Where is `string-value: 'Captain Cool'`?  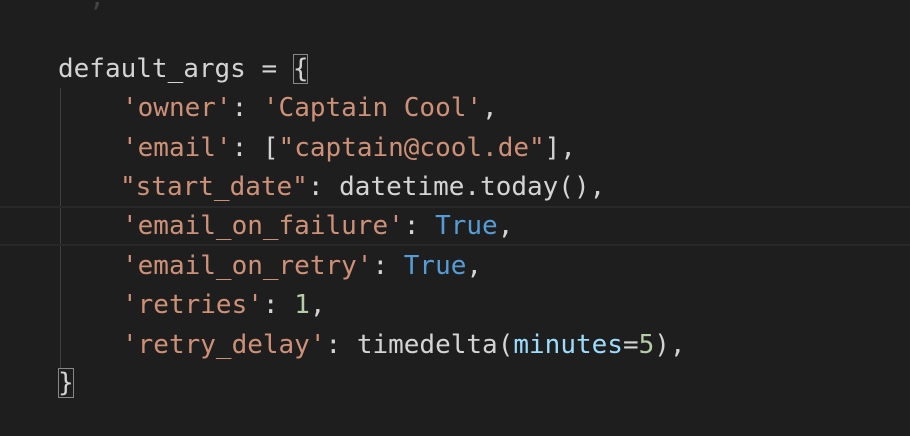
string-value: 'Captain Cool' is located at coordinates (372, 108).